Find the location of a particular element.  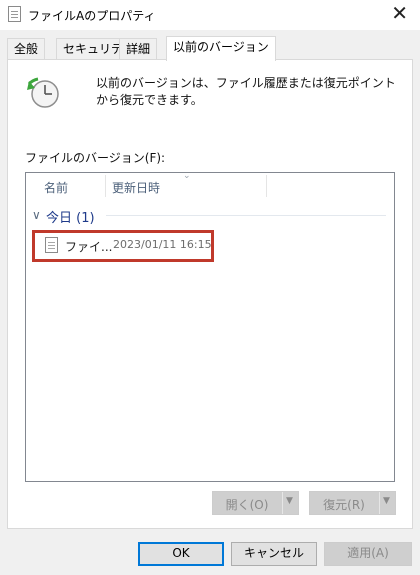

tab-previous-versions: 以前のバージョン is located at coordinates (221, 48).